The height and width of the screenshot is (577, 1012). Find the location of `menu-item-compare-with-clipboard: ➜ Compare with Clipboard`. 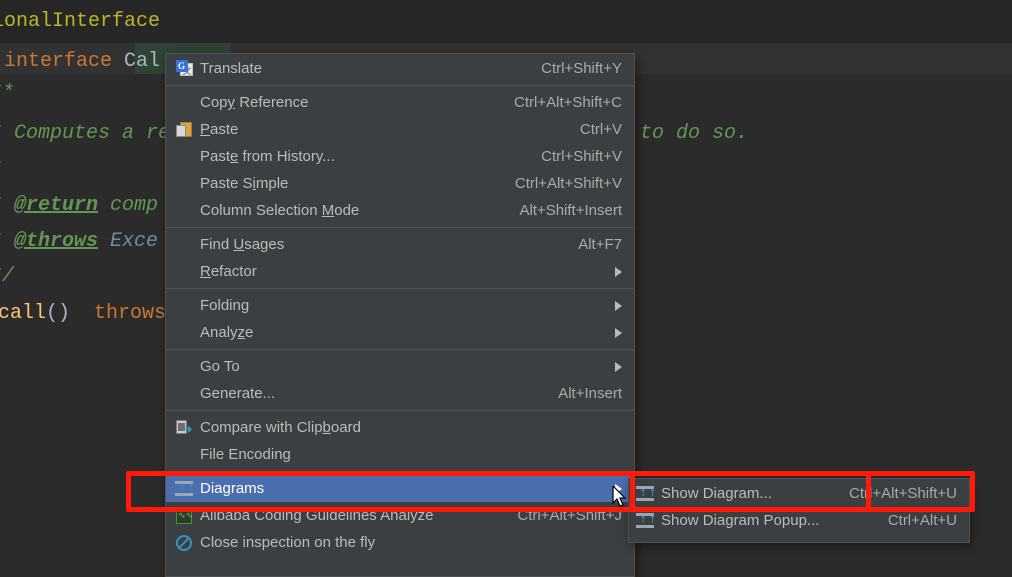

menu-item-compare-with-clipboard: ➜ Compare with Clipboard is located at coordinates (400, 427).